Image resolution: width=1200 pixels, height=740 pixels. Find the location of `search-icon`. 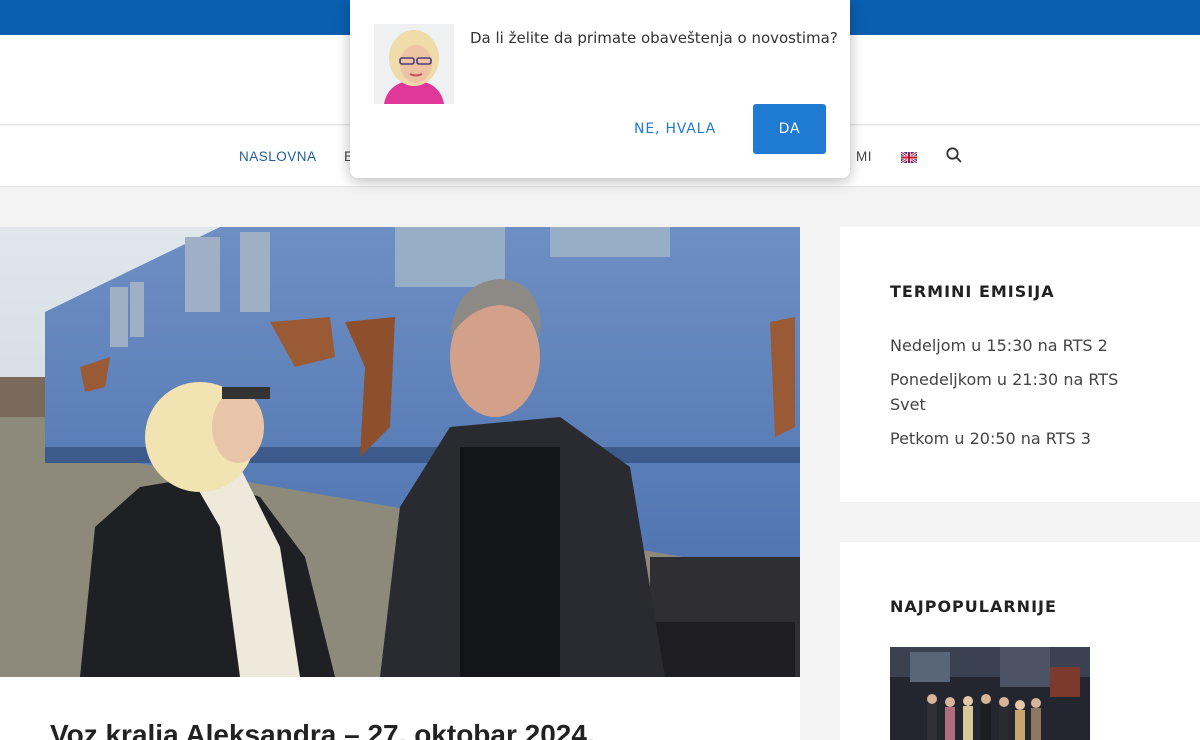

search-icon is located at coordinates (954, 155).